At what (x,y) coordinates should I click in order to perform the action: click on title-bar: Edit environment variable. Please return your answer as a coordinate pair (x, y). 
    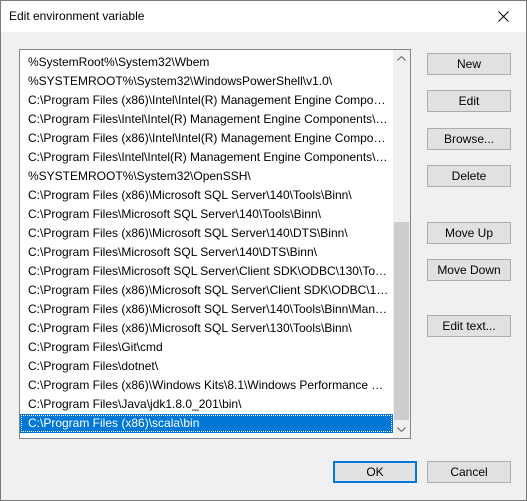
    Looking at the image, I should click on (263, 16).